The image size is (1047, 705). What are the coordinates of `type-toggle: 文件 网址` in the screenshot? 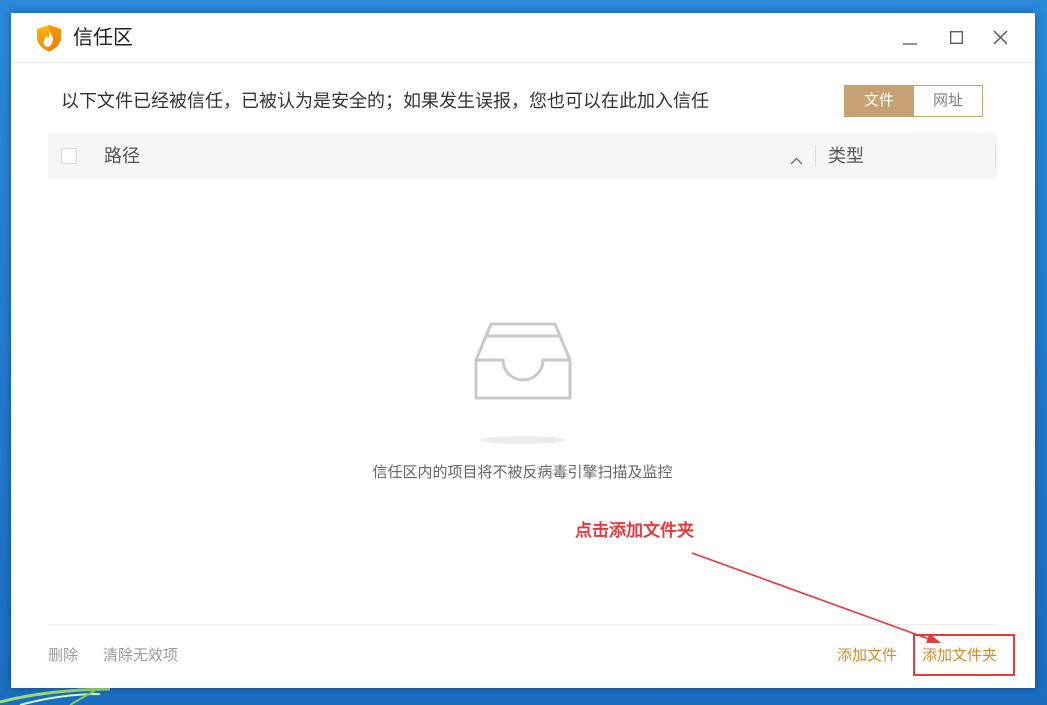 It's located at (913, 101).